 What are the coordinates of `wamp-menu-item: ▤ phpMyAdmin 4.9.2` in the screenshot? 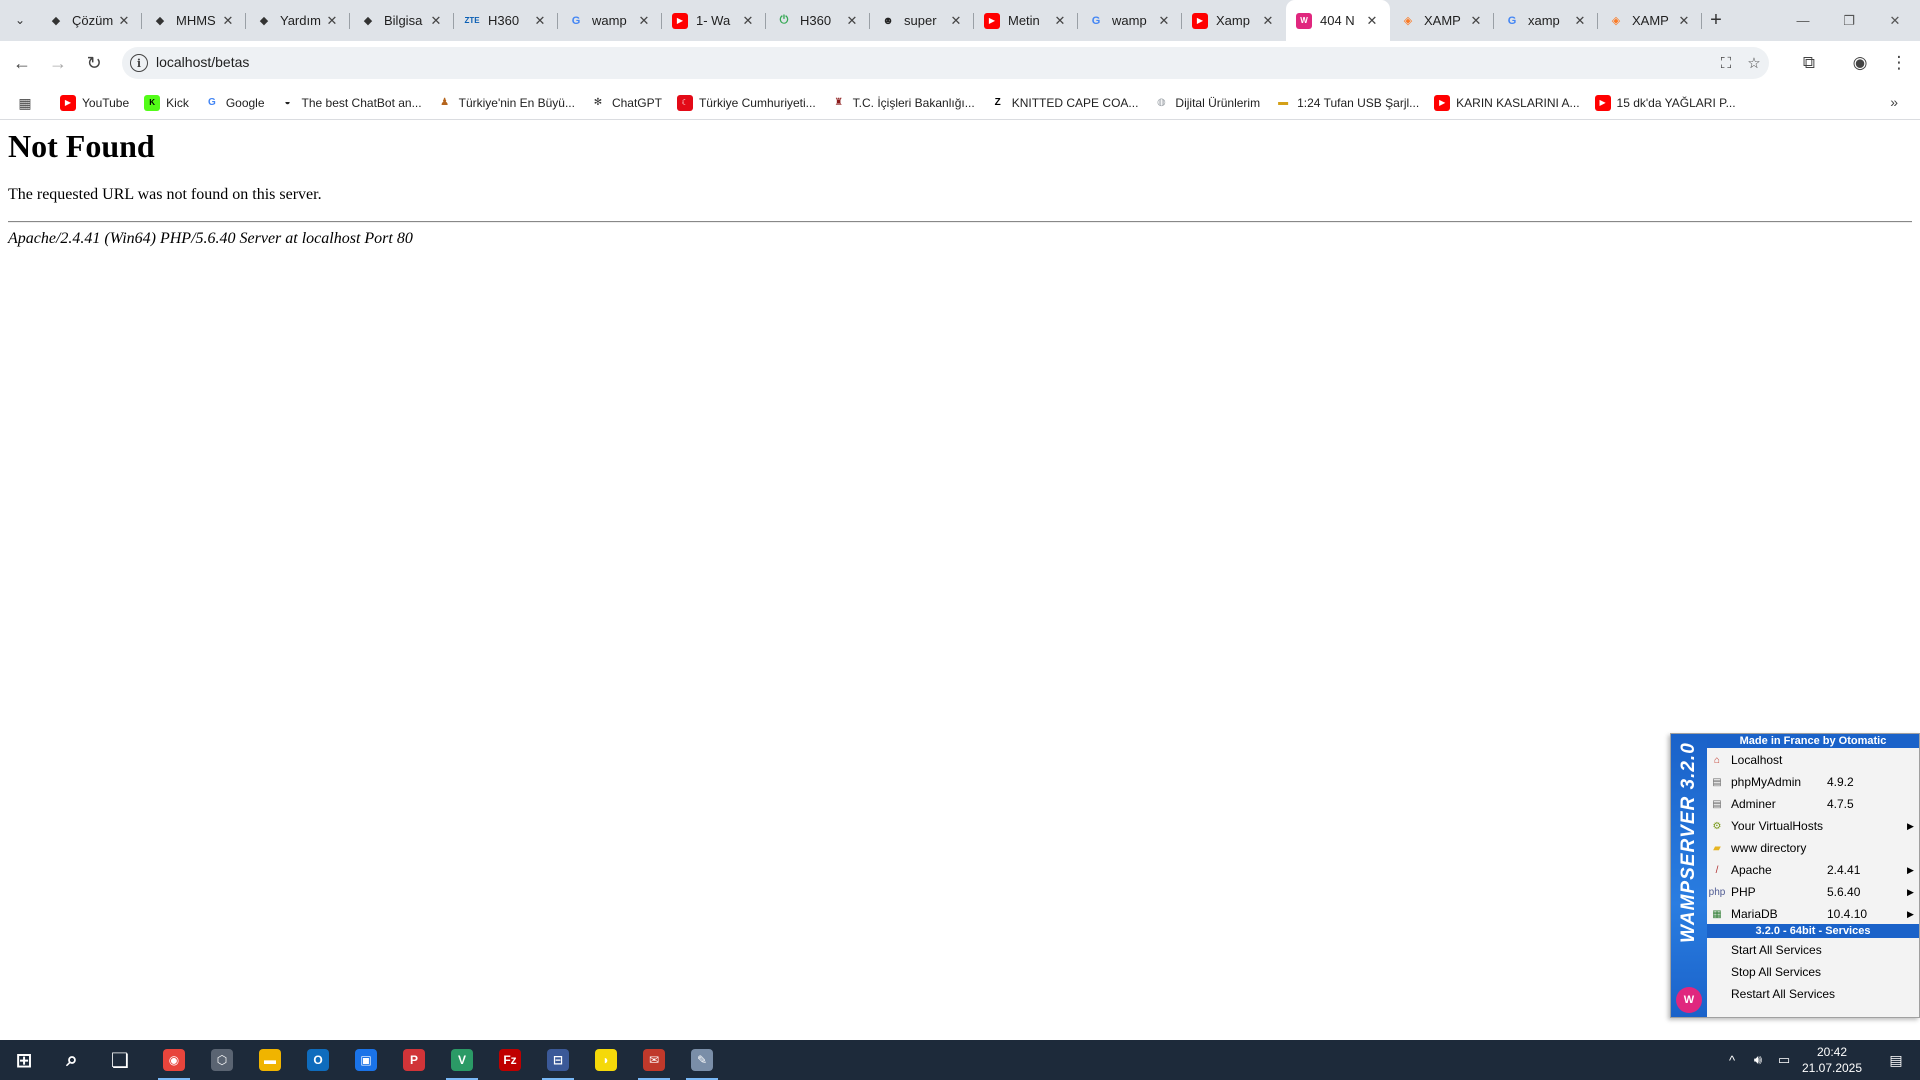 It's located at (1813, 782).